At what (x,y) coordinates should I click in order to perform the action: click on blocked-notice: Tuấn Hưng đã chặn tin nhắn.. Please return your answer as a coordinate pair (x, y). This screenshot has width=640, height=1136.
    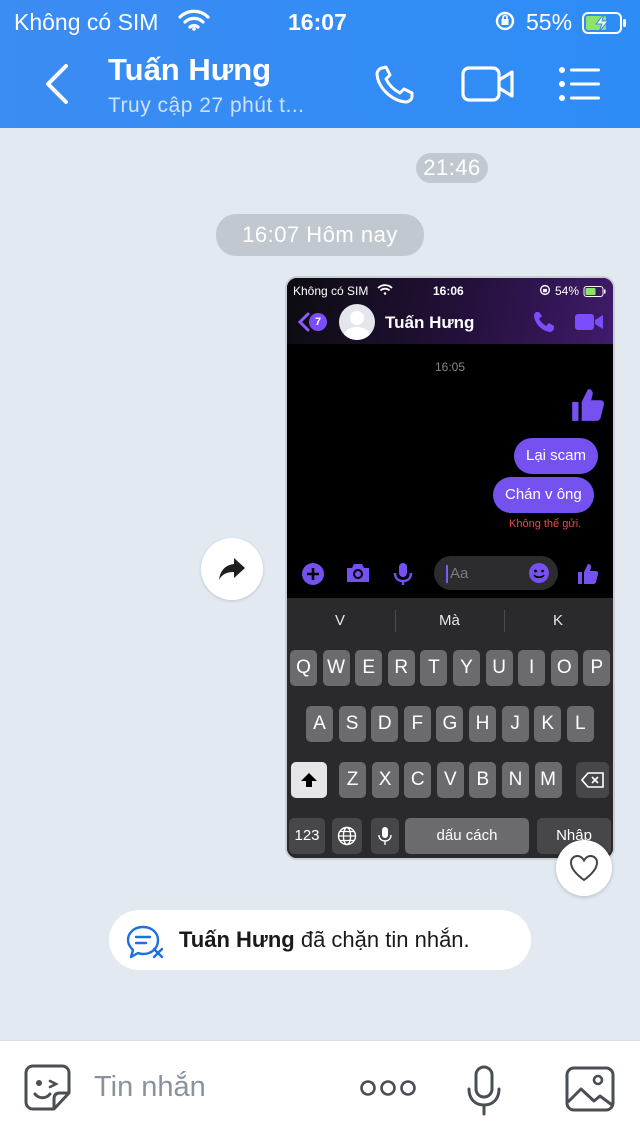
    Looking at the image, I should click on (320, 940).